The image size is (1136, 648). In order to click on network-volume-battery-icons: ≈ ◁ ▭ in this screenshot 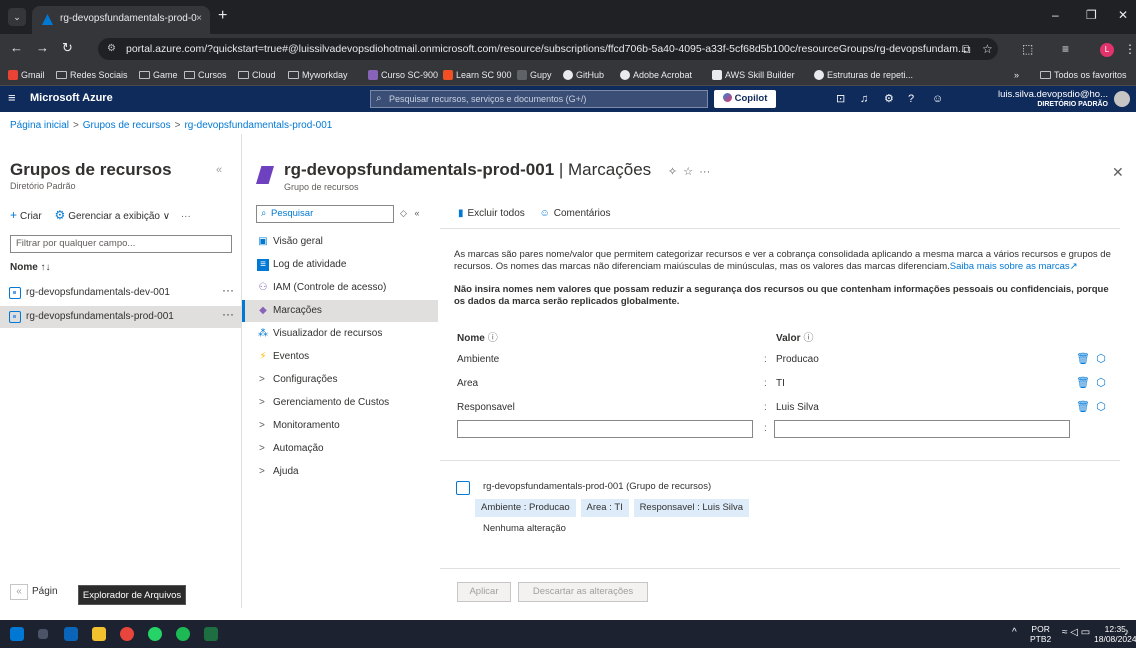, I will do `click(1076, 633)`.